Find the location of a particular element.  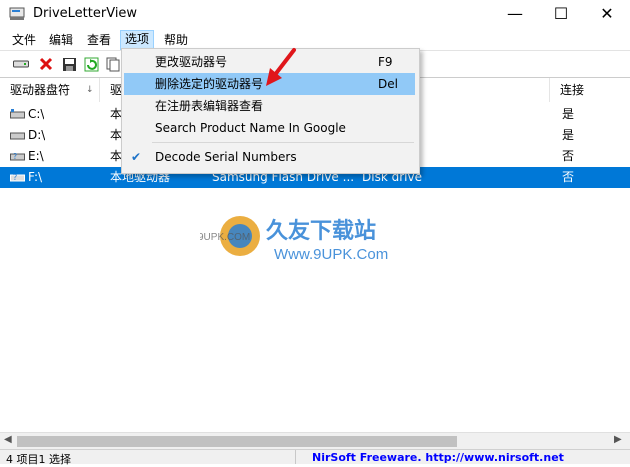

watermark-url: Www.9UPK.Com is located at coordinates (331, 254).